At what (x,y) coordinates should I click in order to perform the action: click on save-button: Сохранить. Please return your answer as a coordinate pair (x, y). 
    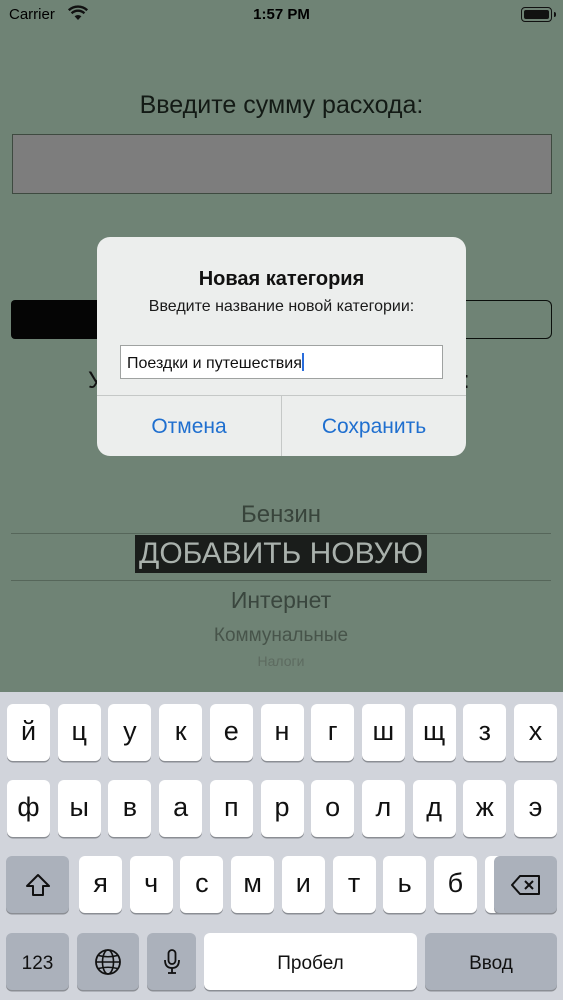
    Looking at the image, I should click on (374, 426).